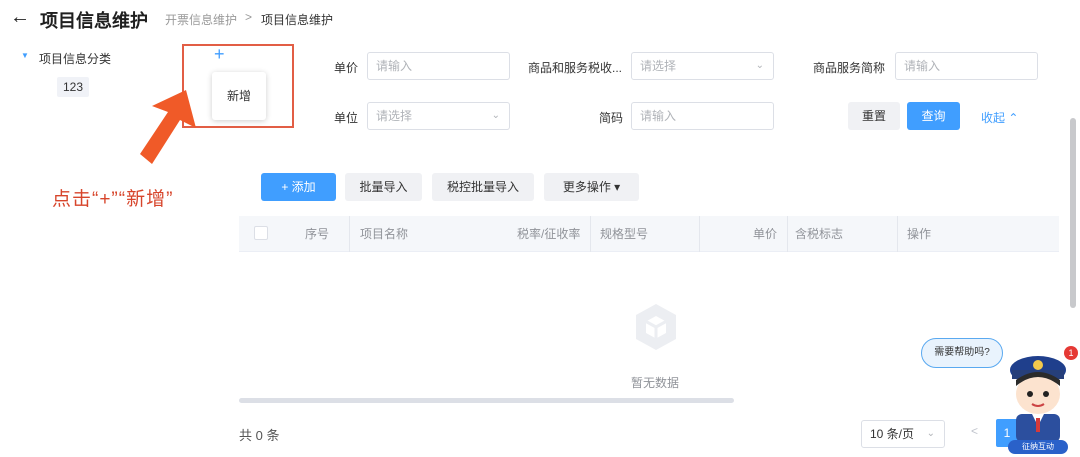  What do you see at coordinates (702, 66) in the screenshot?
I see `tax-category-select: 请选择 ⌄` at bounding box center [702, 66].